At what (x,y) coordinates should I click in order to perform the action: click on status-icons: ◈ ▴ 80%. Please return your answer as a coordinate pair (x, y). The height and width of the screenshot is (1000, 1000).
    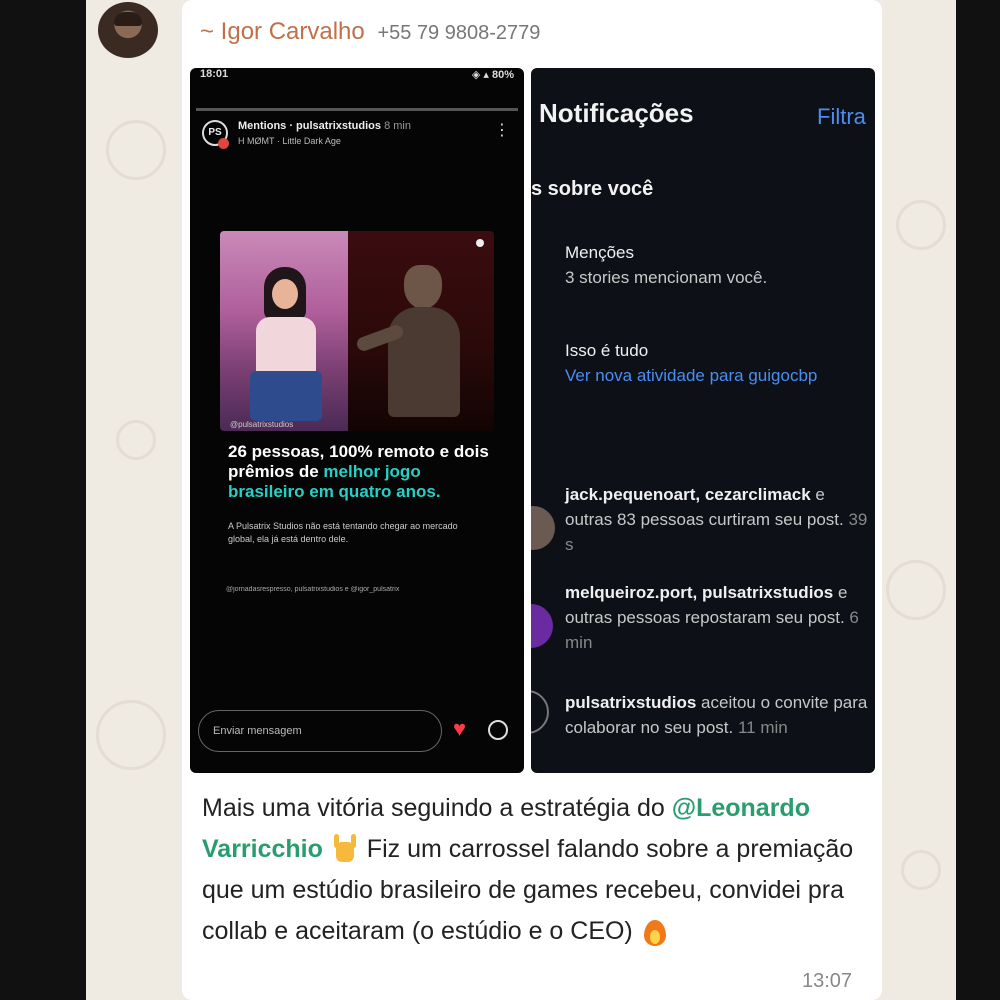
    Looking at the image, I should click on (492, 75).